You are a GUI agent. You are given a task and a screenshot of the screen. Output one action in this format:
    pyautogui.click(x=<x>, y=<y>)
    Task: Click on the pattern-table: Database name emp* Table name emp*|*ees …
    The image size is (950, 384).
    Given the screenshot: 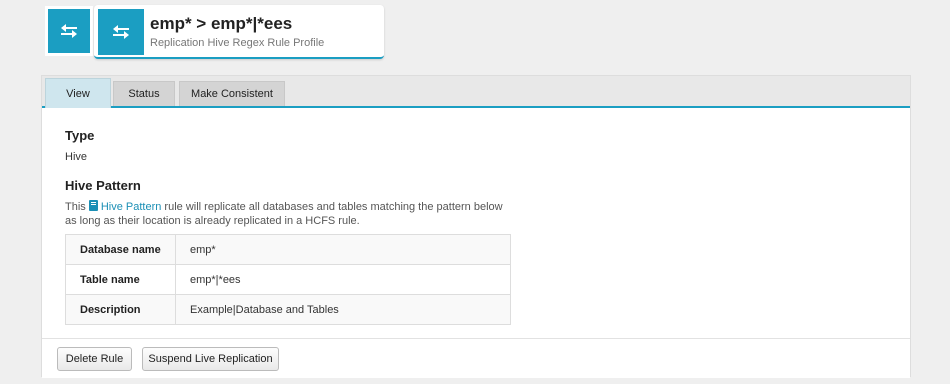 What is the action you would take?
    pyautogui.click(x=288, y=279)
    